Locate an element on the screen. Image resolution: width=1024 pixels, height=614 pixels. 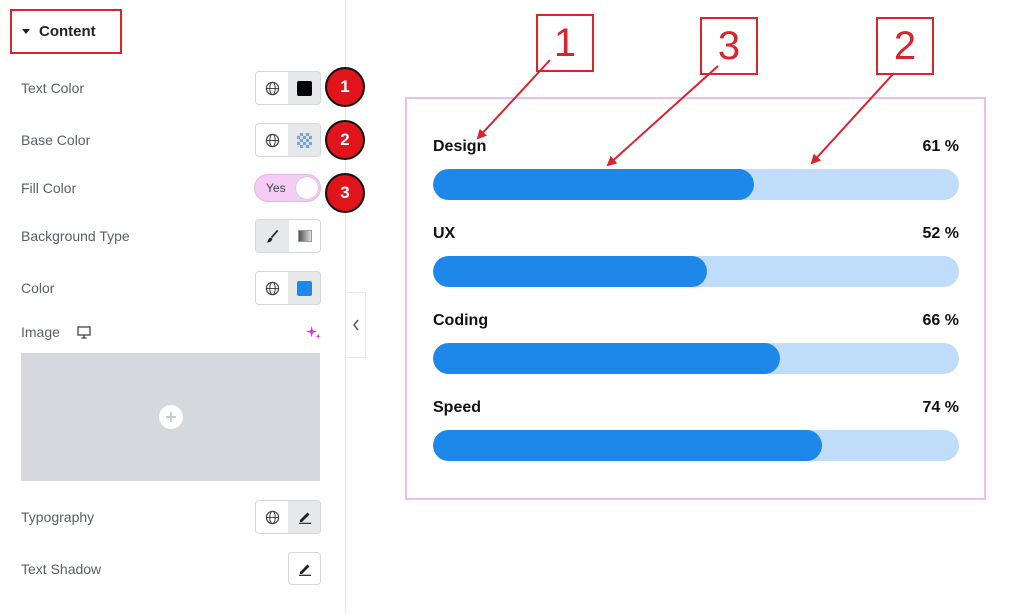
color-control is located at coordinates (288, 288).